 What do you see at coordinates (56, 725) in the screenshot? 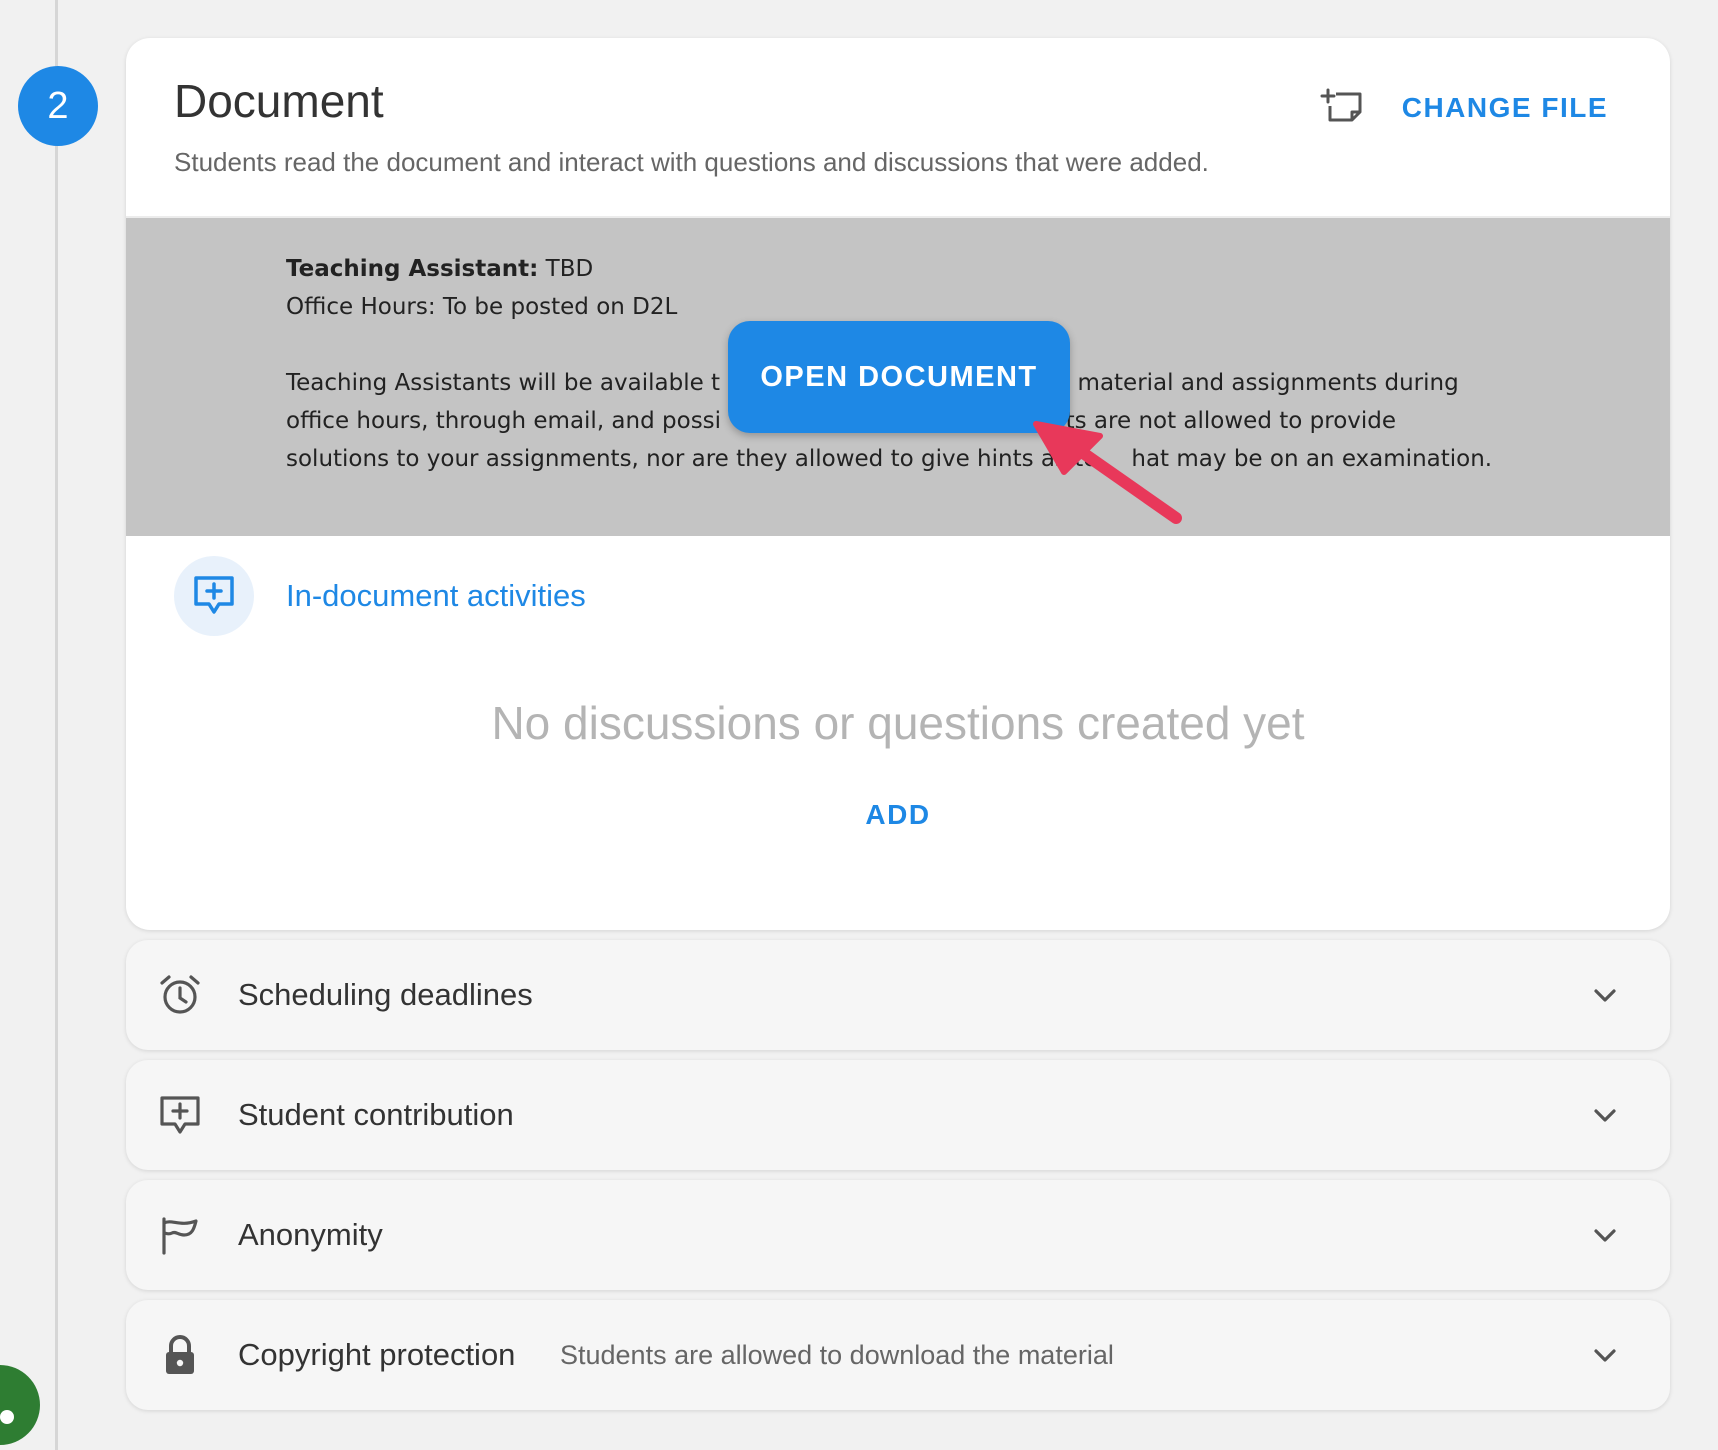
I see `timeline-line` at bounding box center [56, 725].